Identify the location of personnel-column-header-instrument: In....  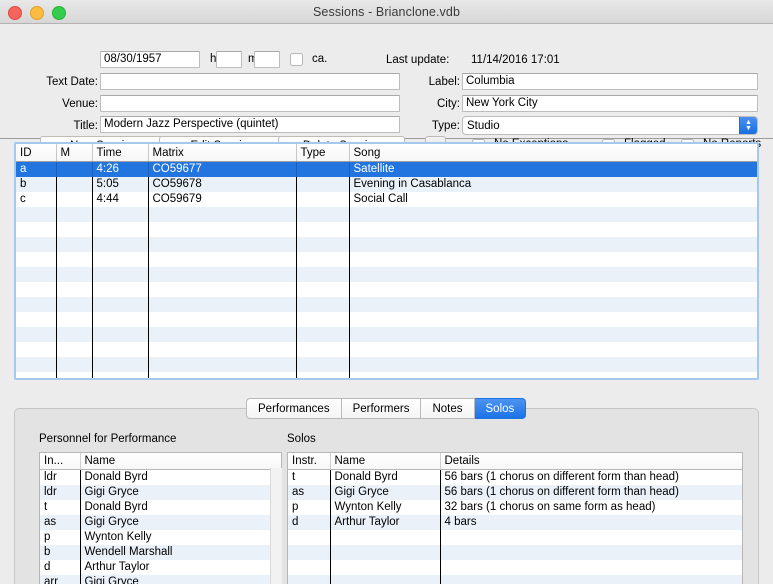
(60, 461).